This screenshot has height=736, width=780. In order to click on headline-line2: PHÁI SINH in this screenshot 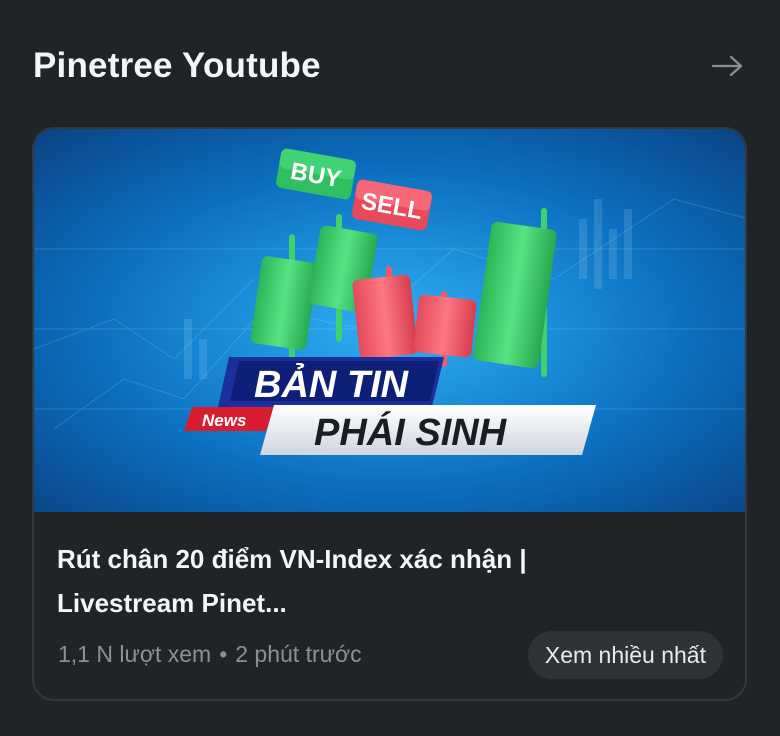, I will do `click(411, 432)`.